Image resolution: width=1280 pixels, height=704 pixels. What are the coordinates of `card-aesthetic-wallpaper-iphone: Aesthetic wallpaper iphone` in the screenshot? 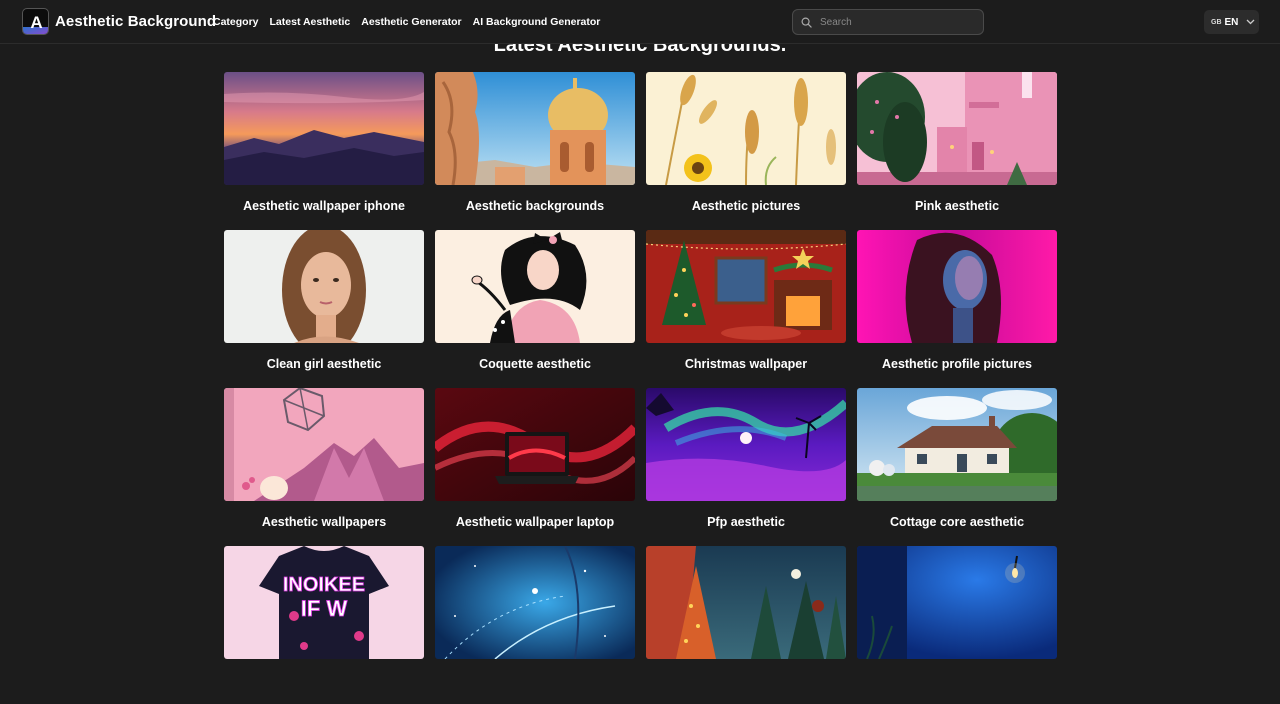 It's located at (324, 151).